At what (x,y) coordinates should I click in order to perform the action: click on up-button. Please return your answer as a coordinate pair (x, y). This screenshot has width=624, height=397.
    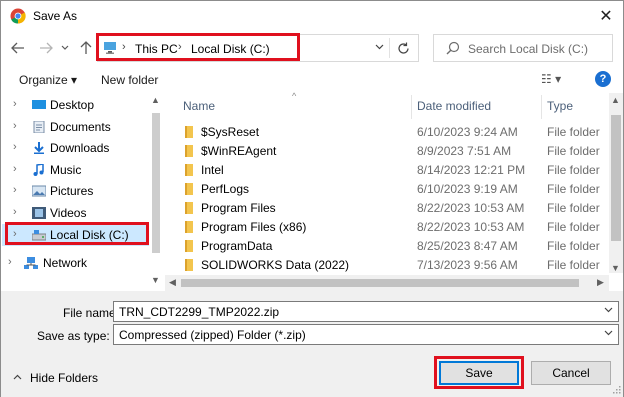
    Looking at the image, I should click on (86, 48).